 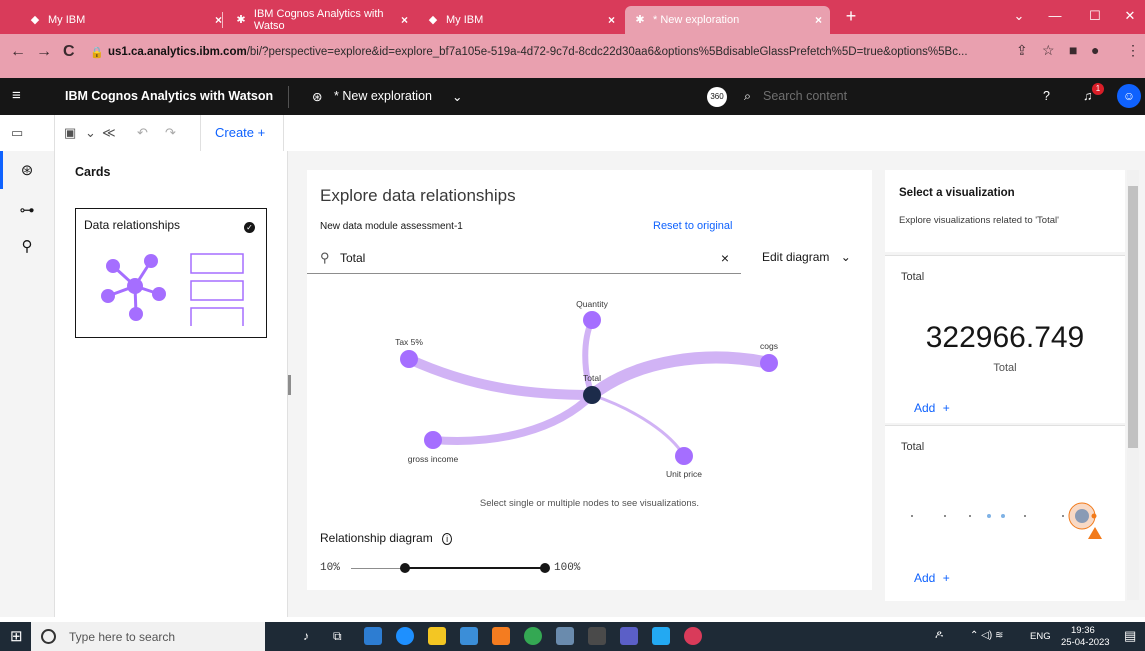 I want to click on slider-min-handle, so click(x=405, y=568).